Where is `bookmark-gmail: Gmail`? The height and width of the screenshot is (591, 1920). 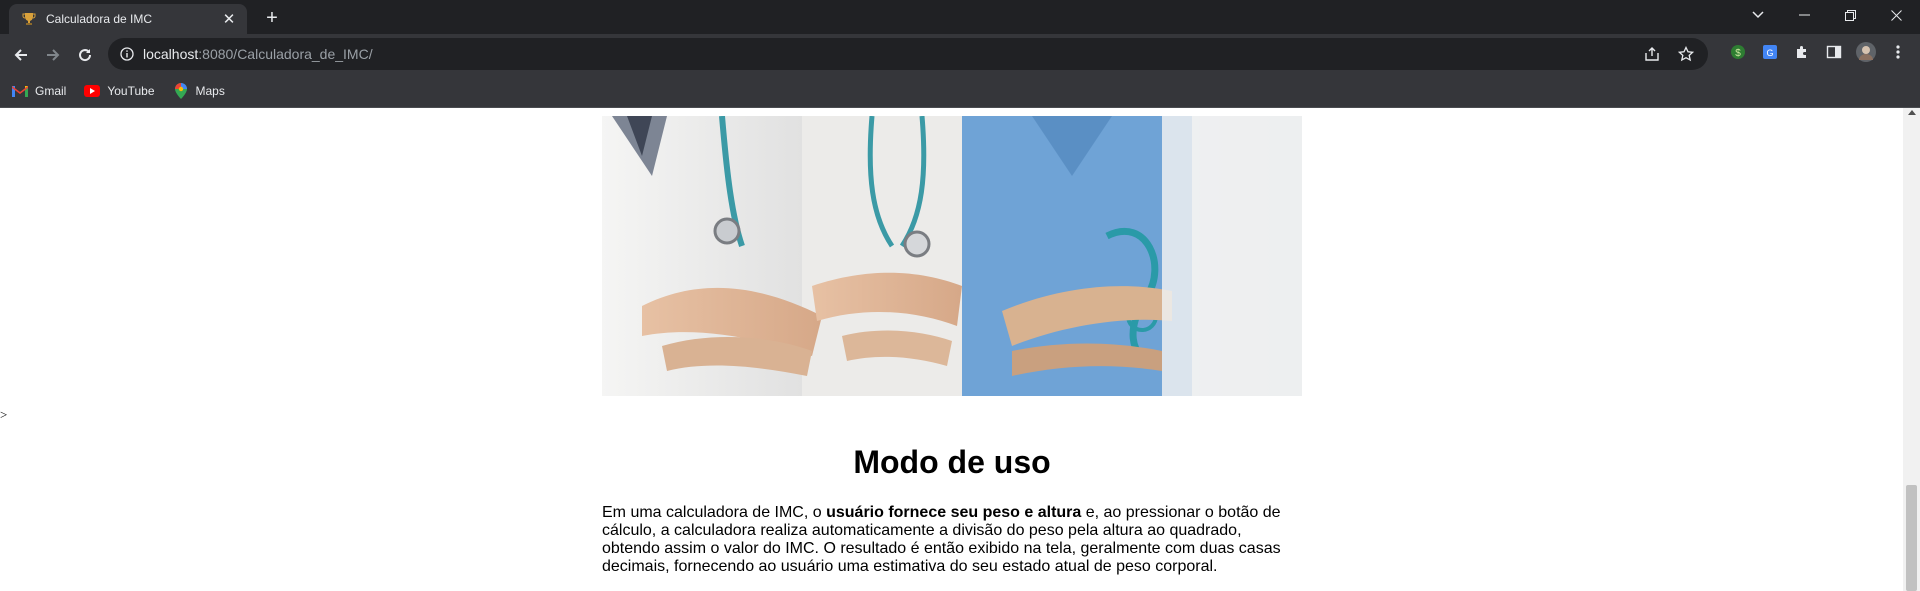
bookmark-gmail: Gmail is located at coordinates (39, 91).